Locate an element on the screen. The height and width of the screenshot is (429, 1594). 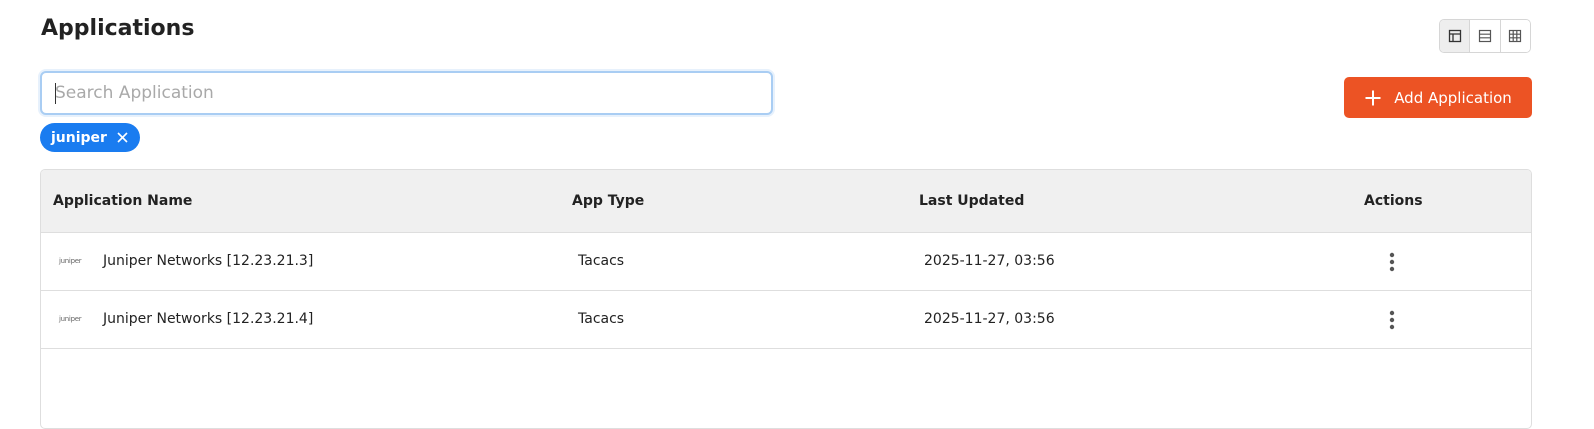
column-actions: Actions is located at coordinates (1393, 201).